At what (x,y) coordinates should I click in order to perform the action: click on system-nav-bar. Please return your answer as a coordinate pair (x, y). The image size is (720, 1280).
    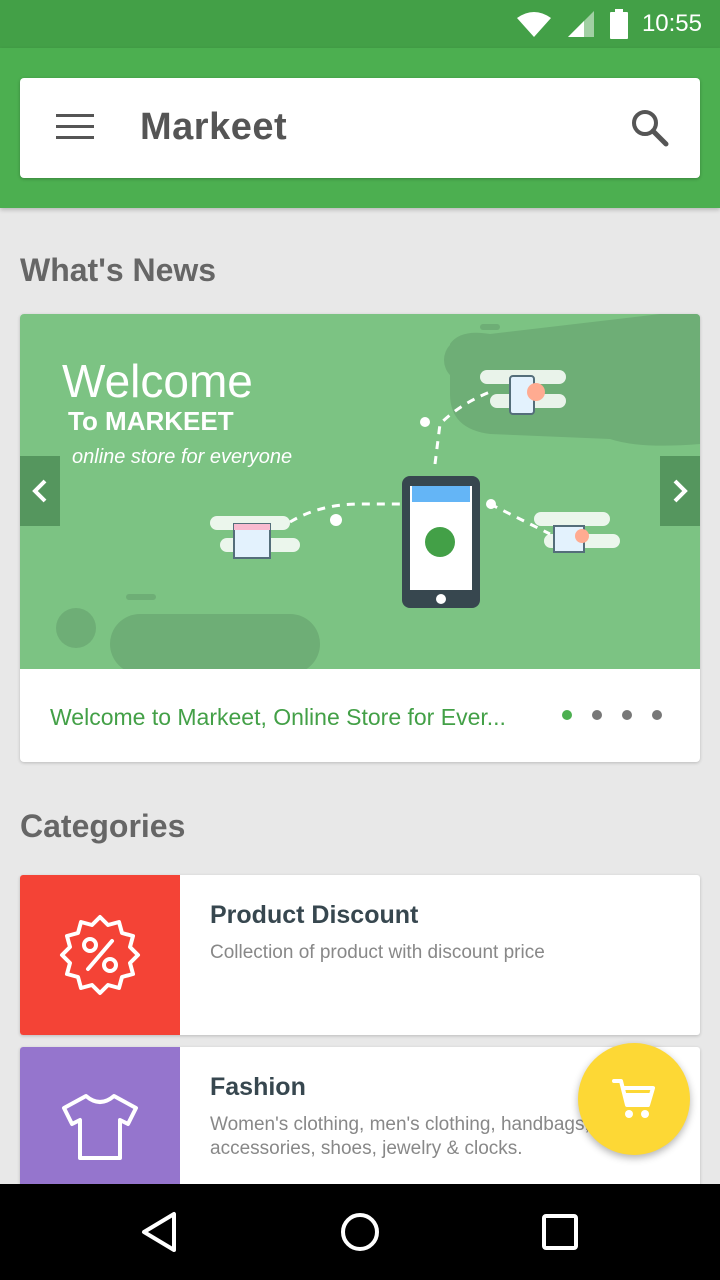
    Looking at the image, I should click on (360, 1232).